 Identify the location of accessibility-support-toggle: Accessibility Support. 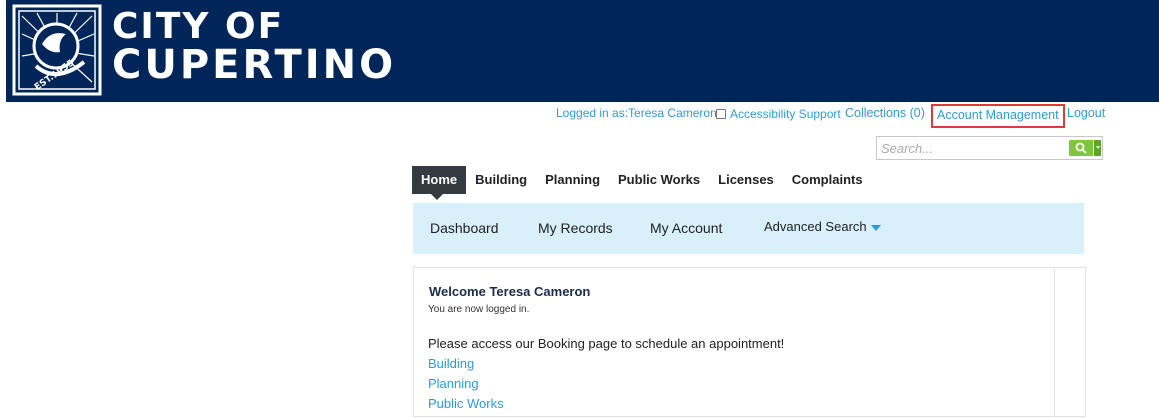
(778, 114).